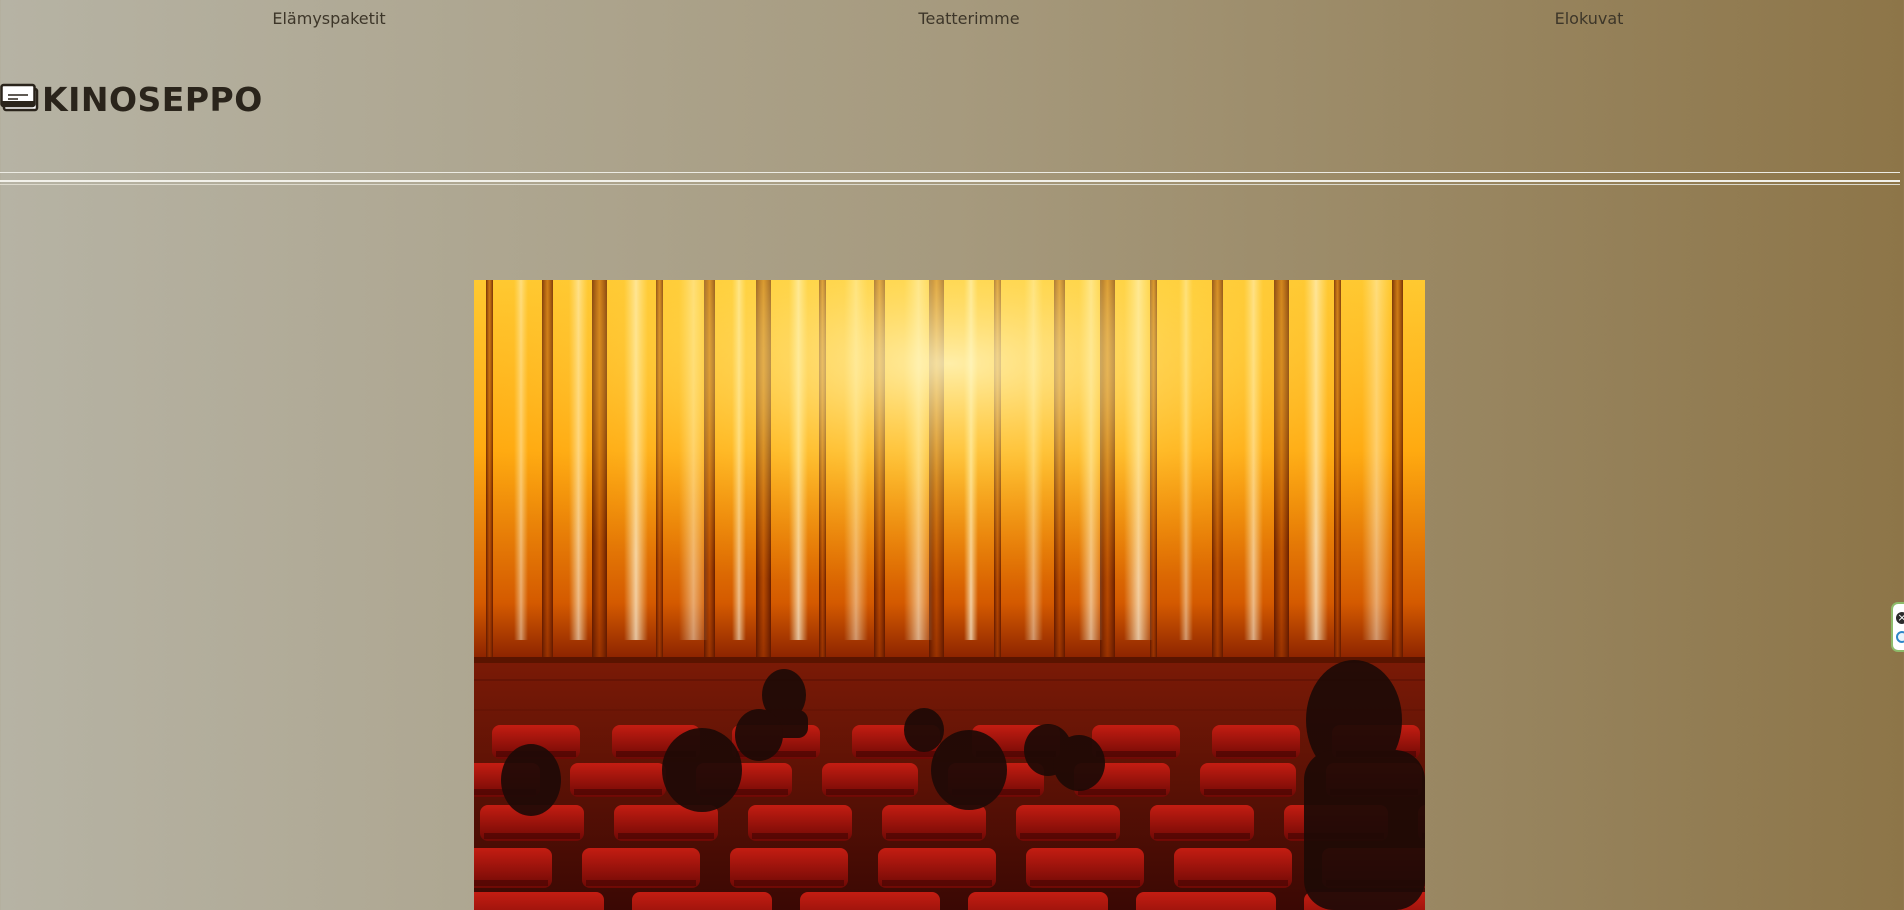  Describe the element at coordinates (968, 18) in the screenshot. I see `nav-link-teatterimme: Teatterimme` at that location.